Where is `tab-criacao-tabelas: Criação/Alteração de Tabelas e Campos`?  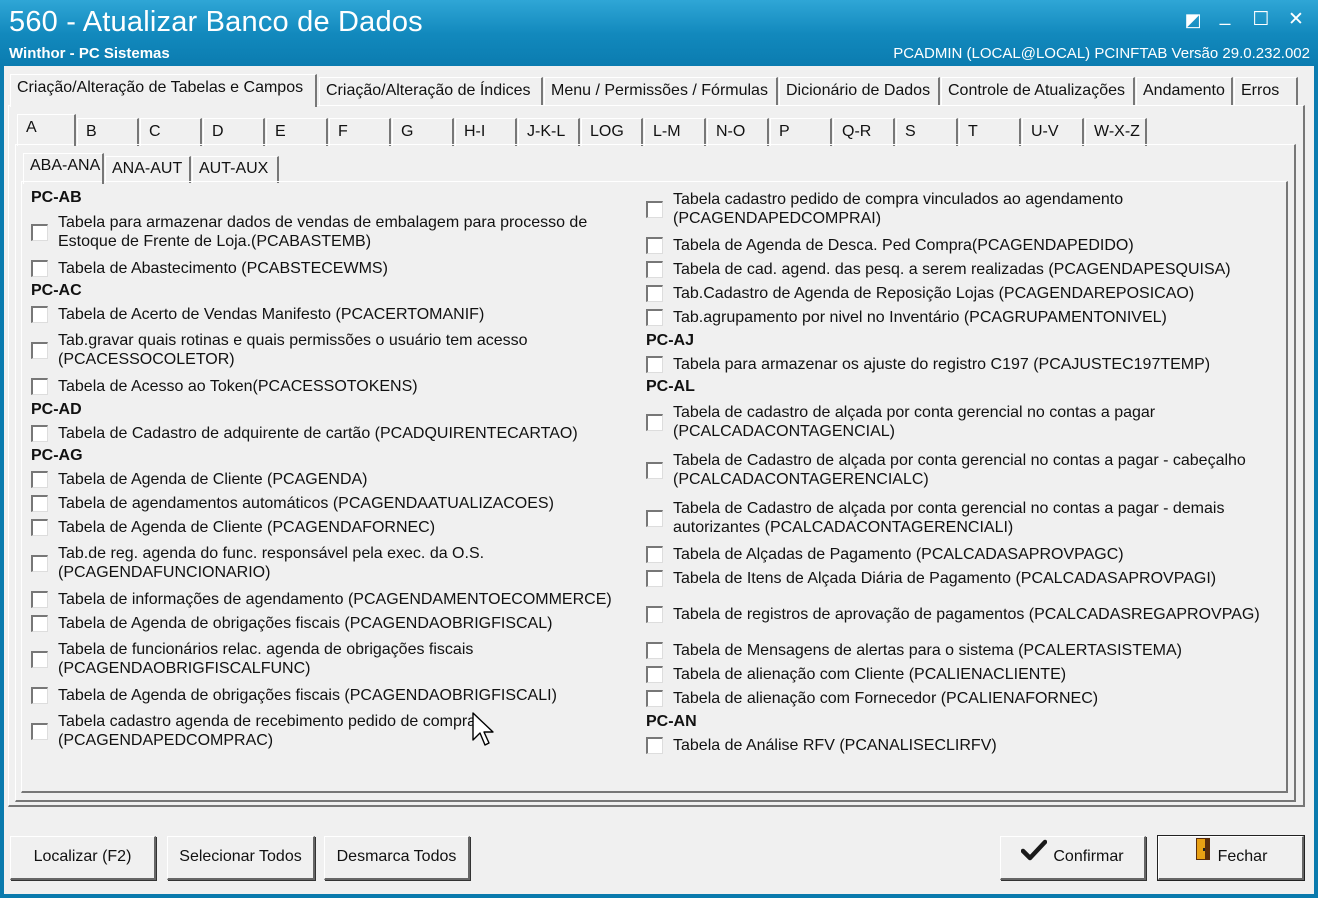
tab-criacao-tabelas: Criação/Alteração de Tabelas e Campos is located at coordinates (163, 90).